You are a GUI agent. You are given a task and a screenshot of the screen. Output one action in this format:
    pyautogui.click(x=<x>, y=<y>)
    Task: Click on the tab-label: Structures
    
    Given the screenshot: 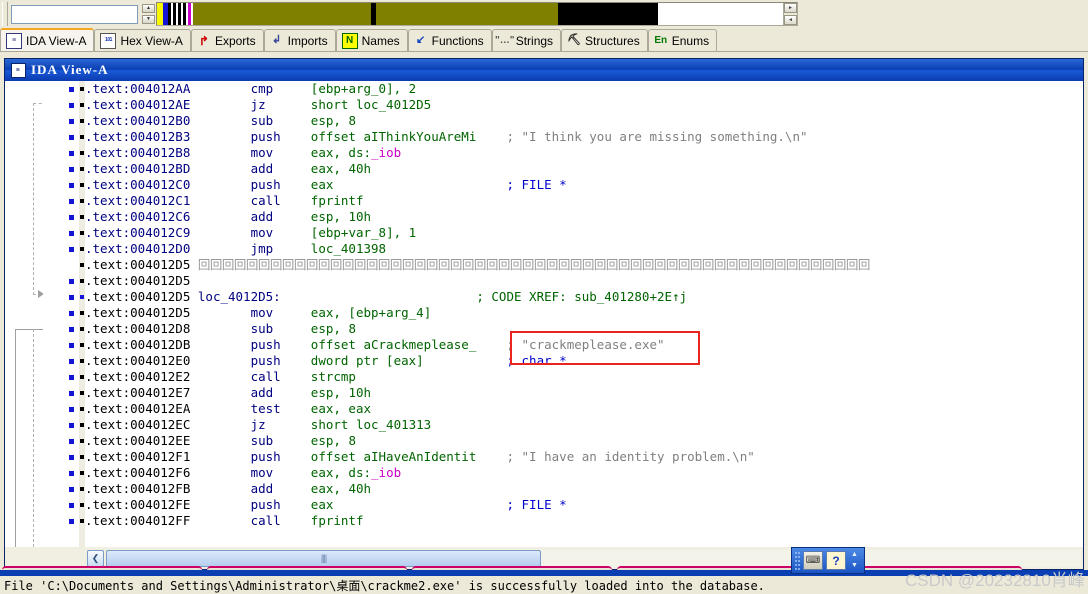 What is the action you would take?
    pyautogui.click(x=612, y=40)
    